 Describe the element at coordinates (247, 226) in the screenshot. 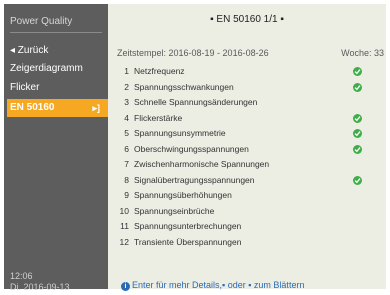

I see `list-item: 11 Spannungsunterbrechungen` at that location.